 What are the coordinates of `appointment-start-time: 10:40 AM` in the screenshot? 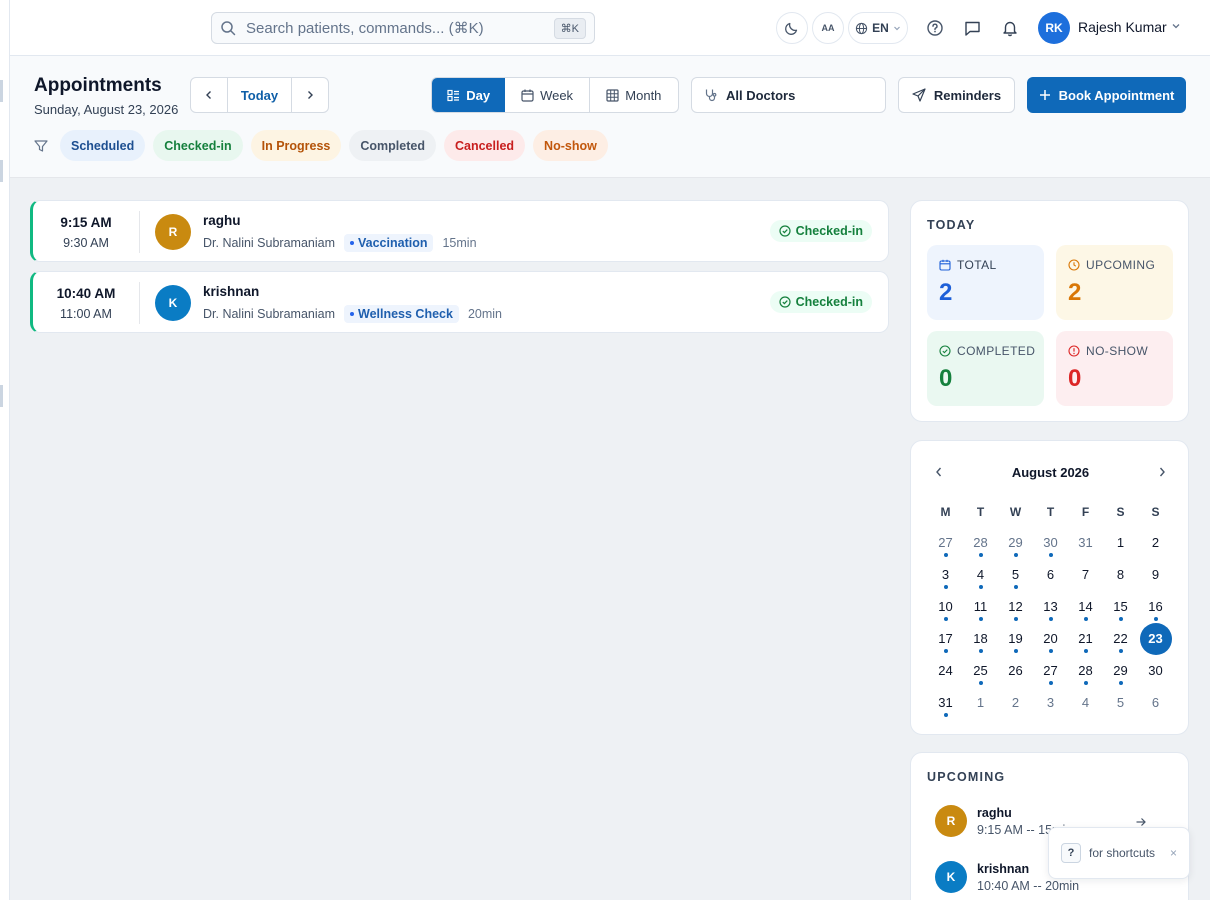 It's located at (86, 293).